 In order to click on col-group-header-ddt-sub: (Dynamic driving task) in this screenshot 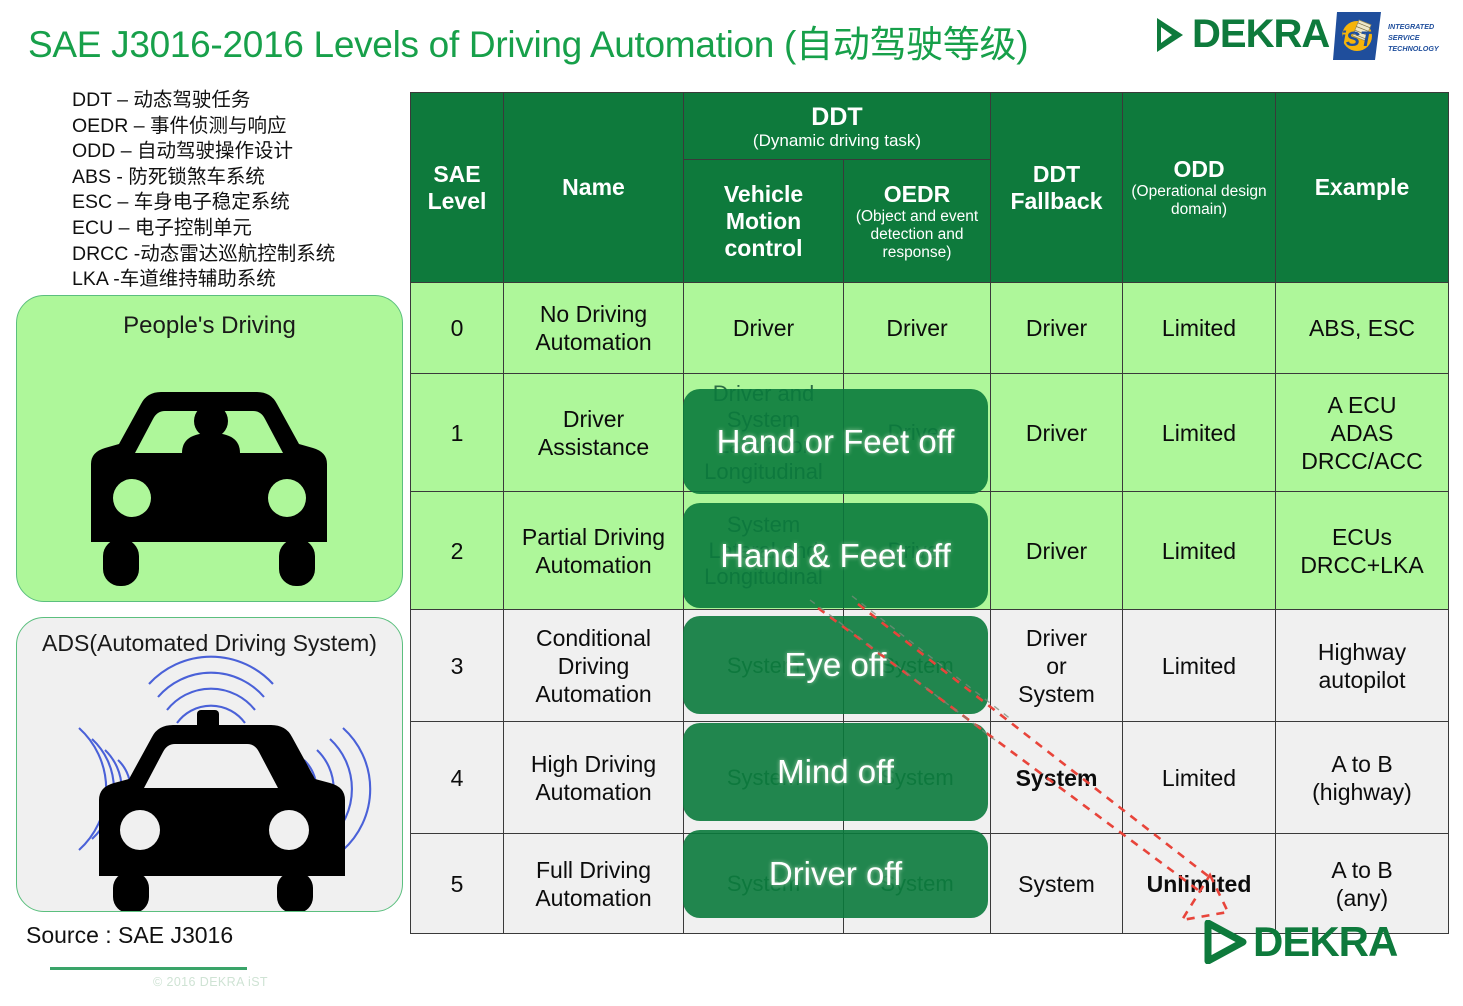, I will do `click(837, 140)`.